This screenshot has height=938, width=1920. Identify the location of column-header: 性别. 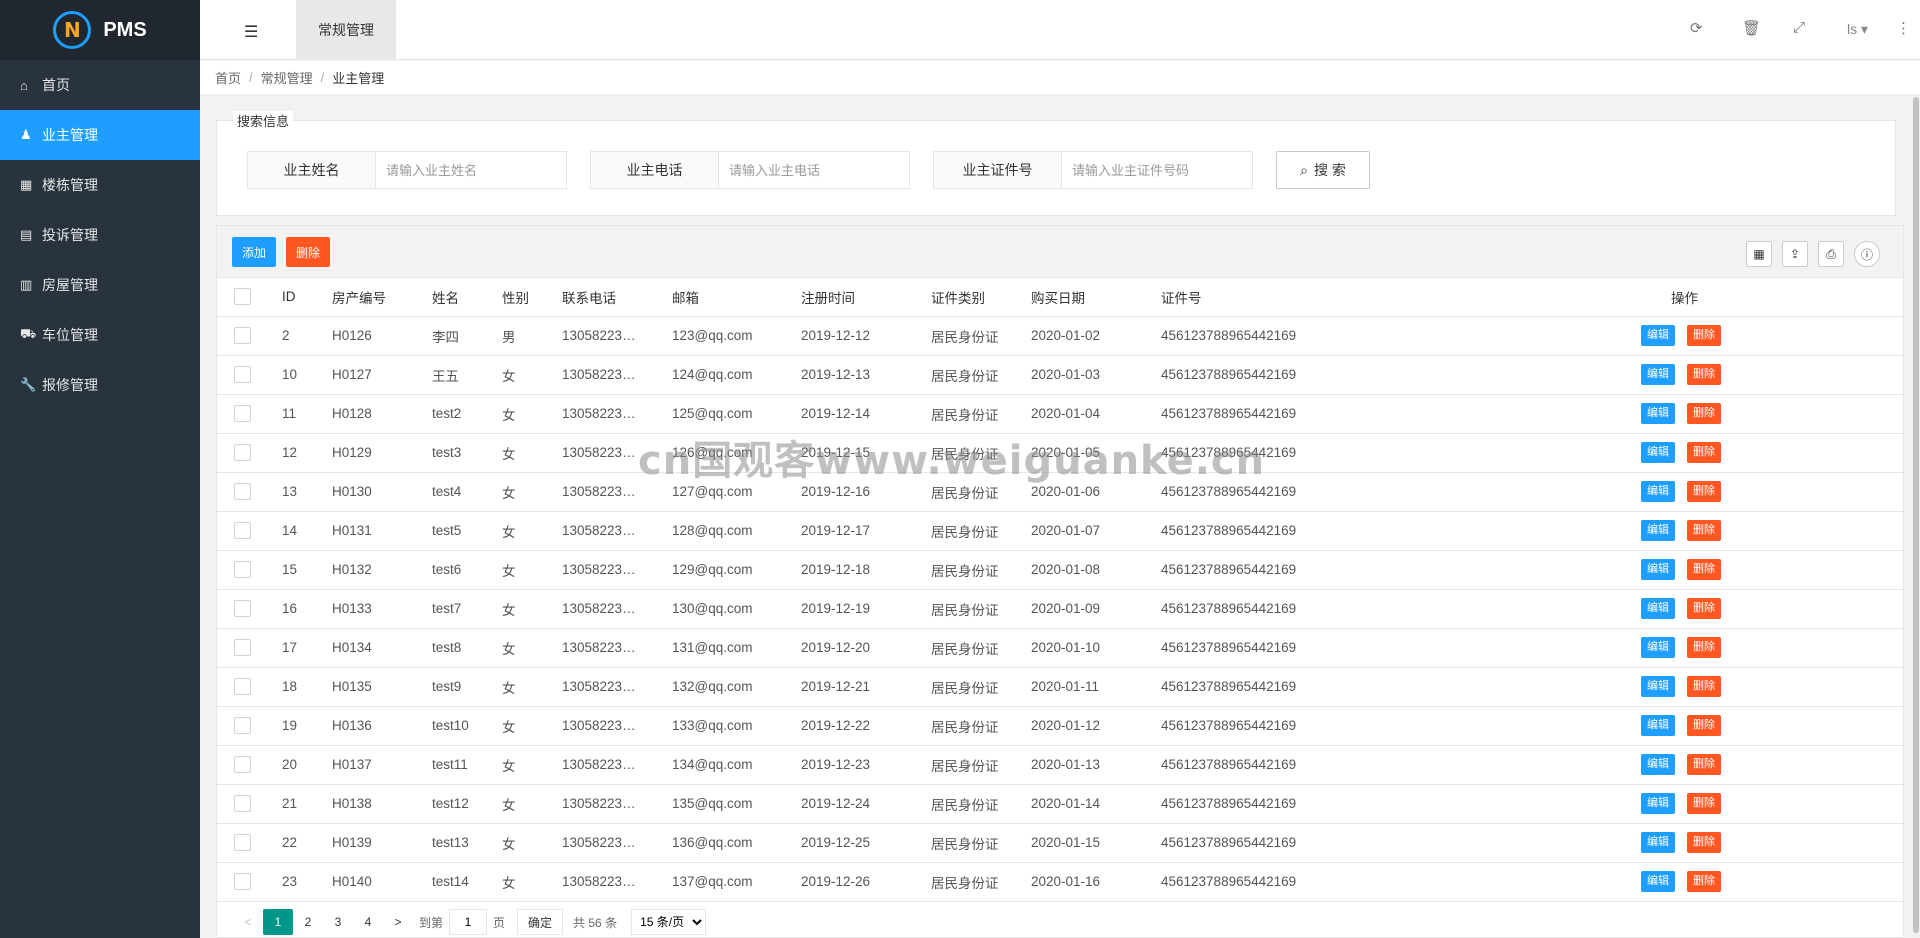
(532, 297).